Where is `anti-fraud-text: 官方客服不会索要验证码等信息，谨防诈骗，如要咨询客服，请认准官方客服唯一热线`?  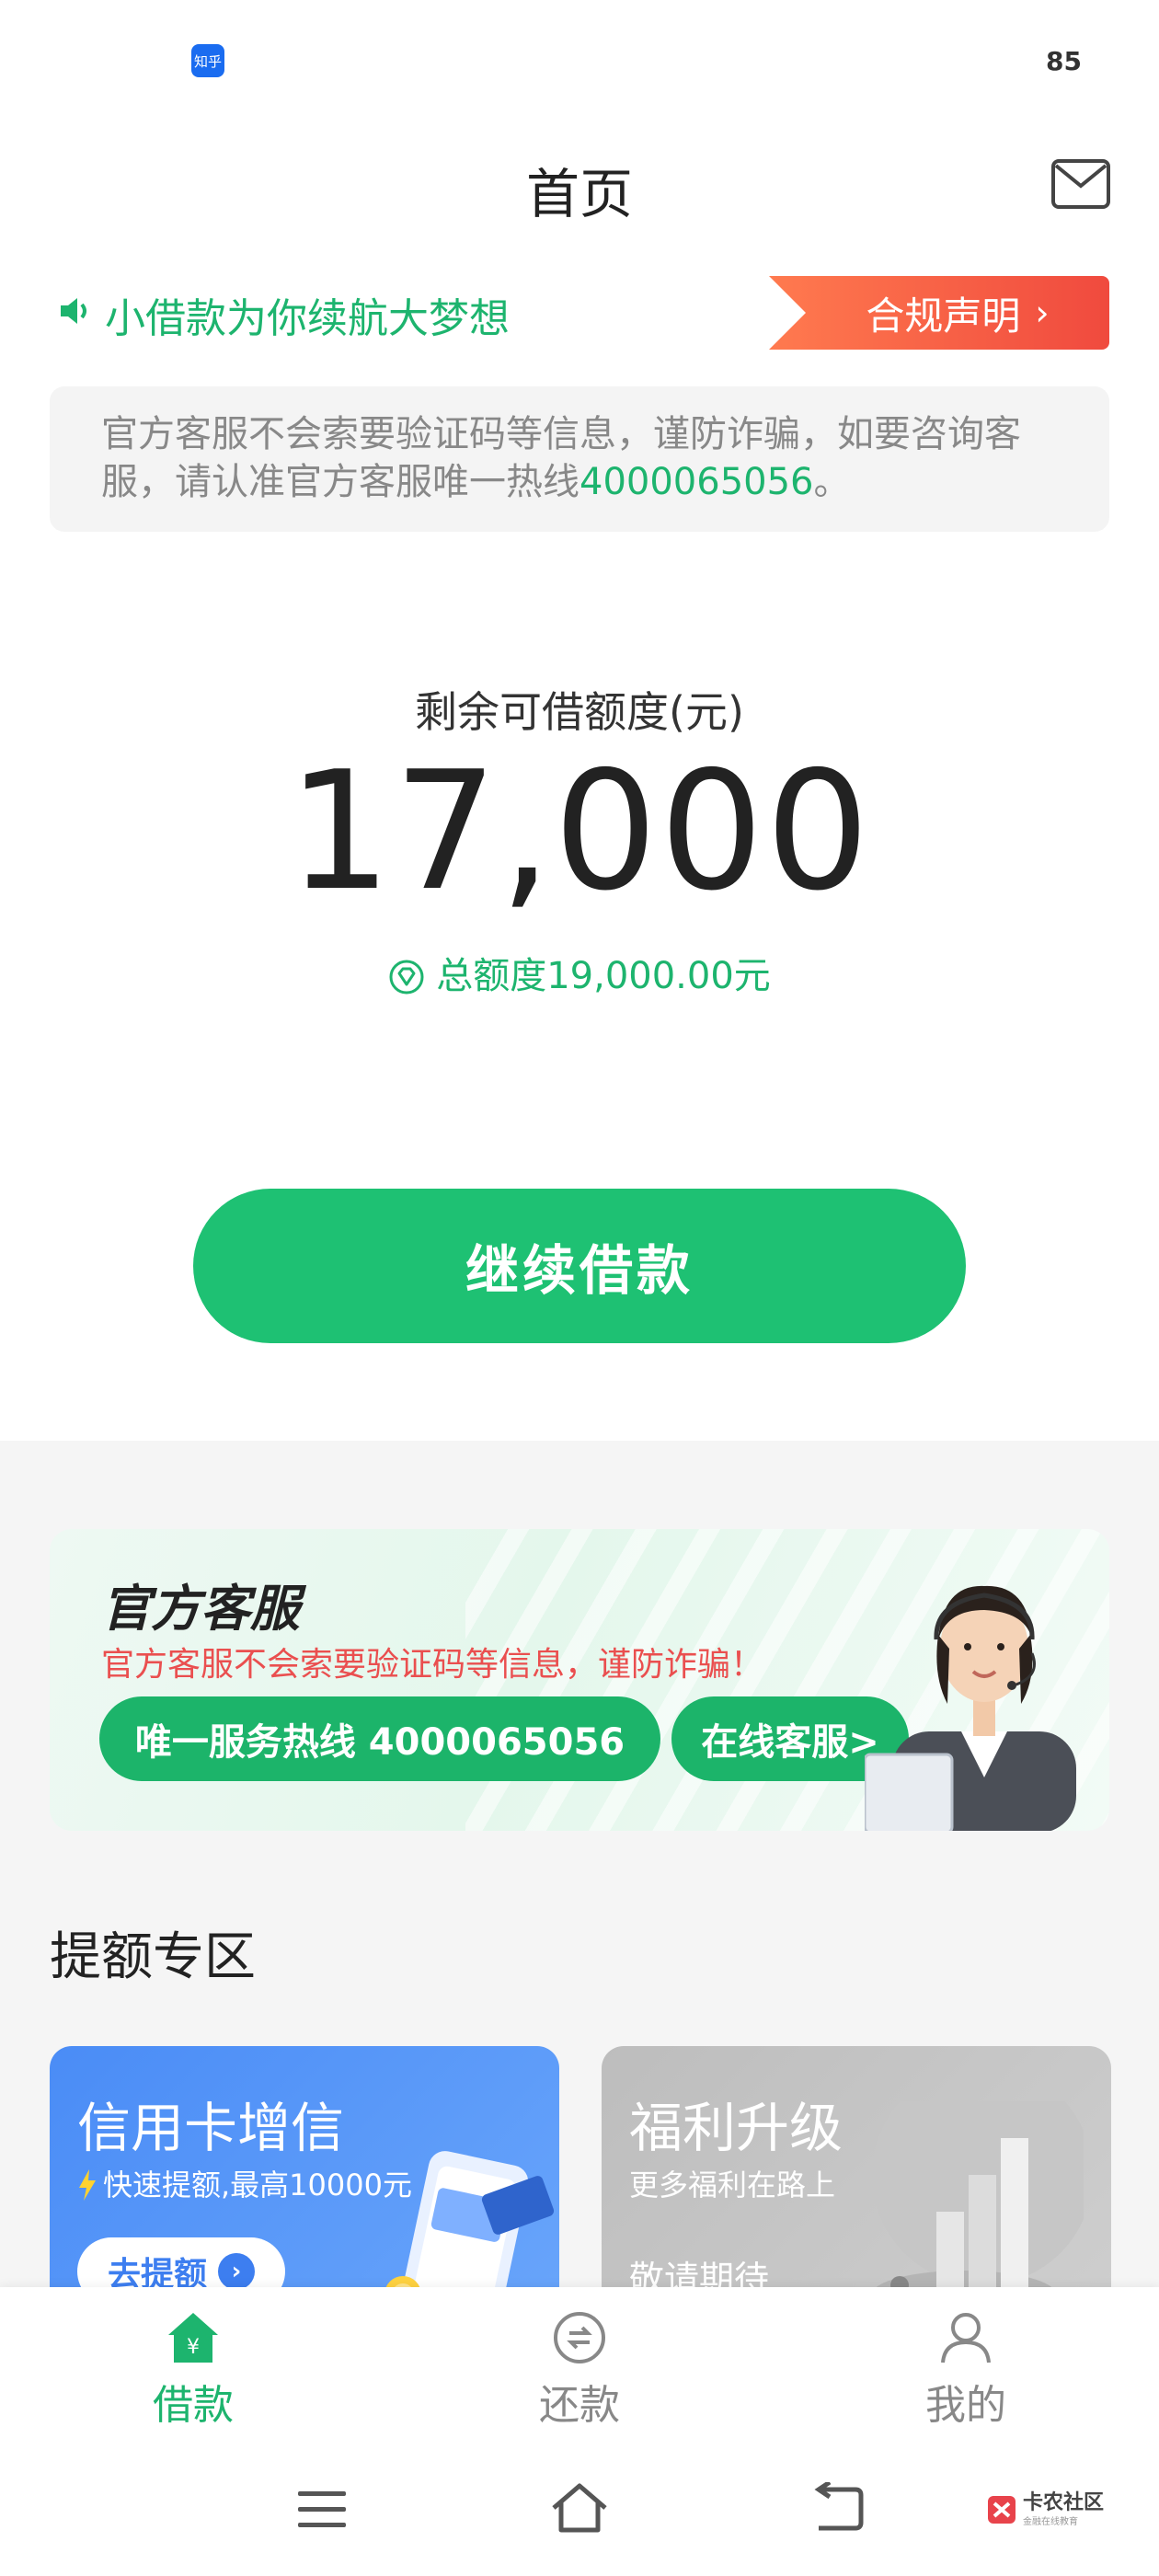 anti-fraud-text: 官方客服不会索要验证码等信息，谨防诈骗，如要咨询客服，请认准官方客服唯一热线 is located at coordinates (561, 458).